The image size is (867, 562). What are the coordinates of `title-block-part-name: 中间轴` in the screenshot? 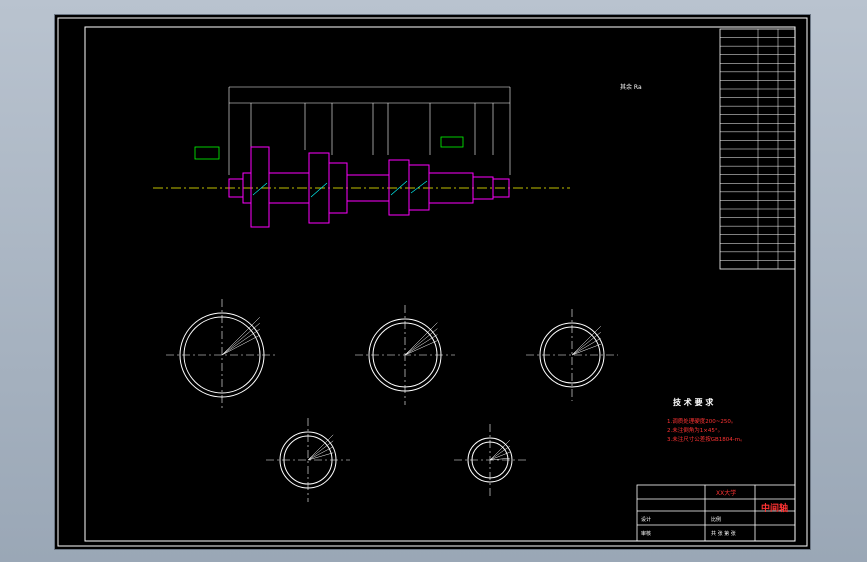 It's located at (774, 508).